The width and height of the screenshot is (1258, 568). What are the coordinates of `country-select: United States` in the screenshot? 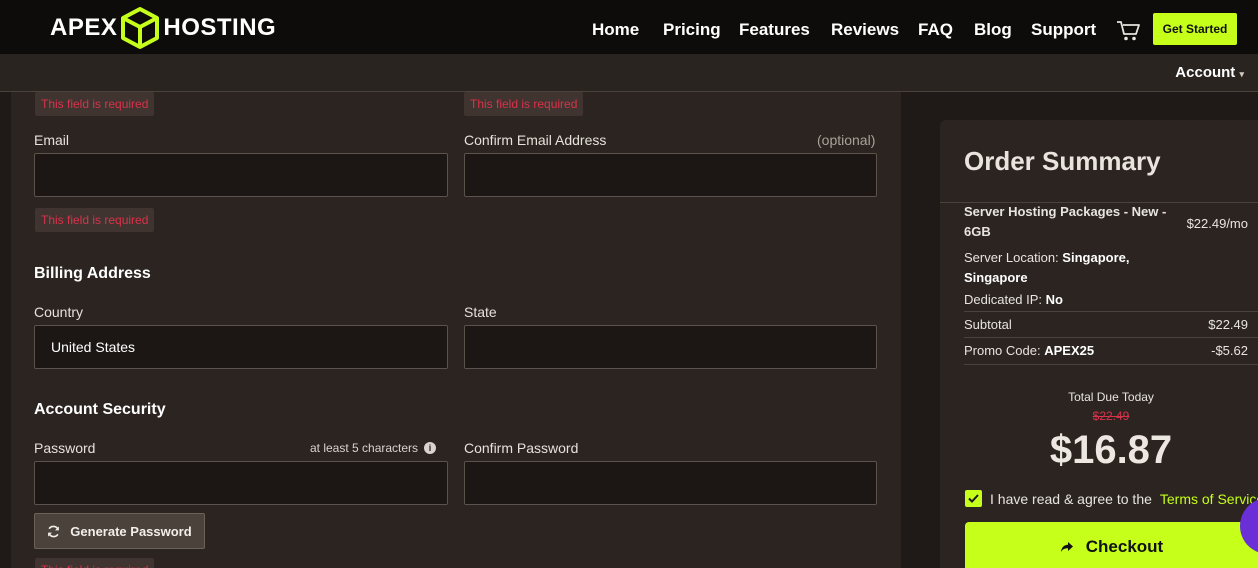 It's located at (241, 347).